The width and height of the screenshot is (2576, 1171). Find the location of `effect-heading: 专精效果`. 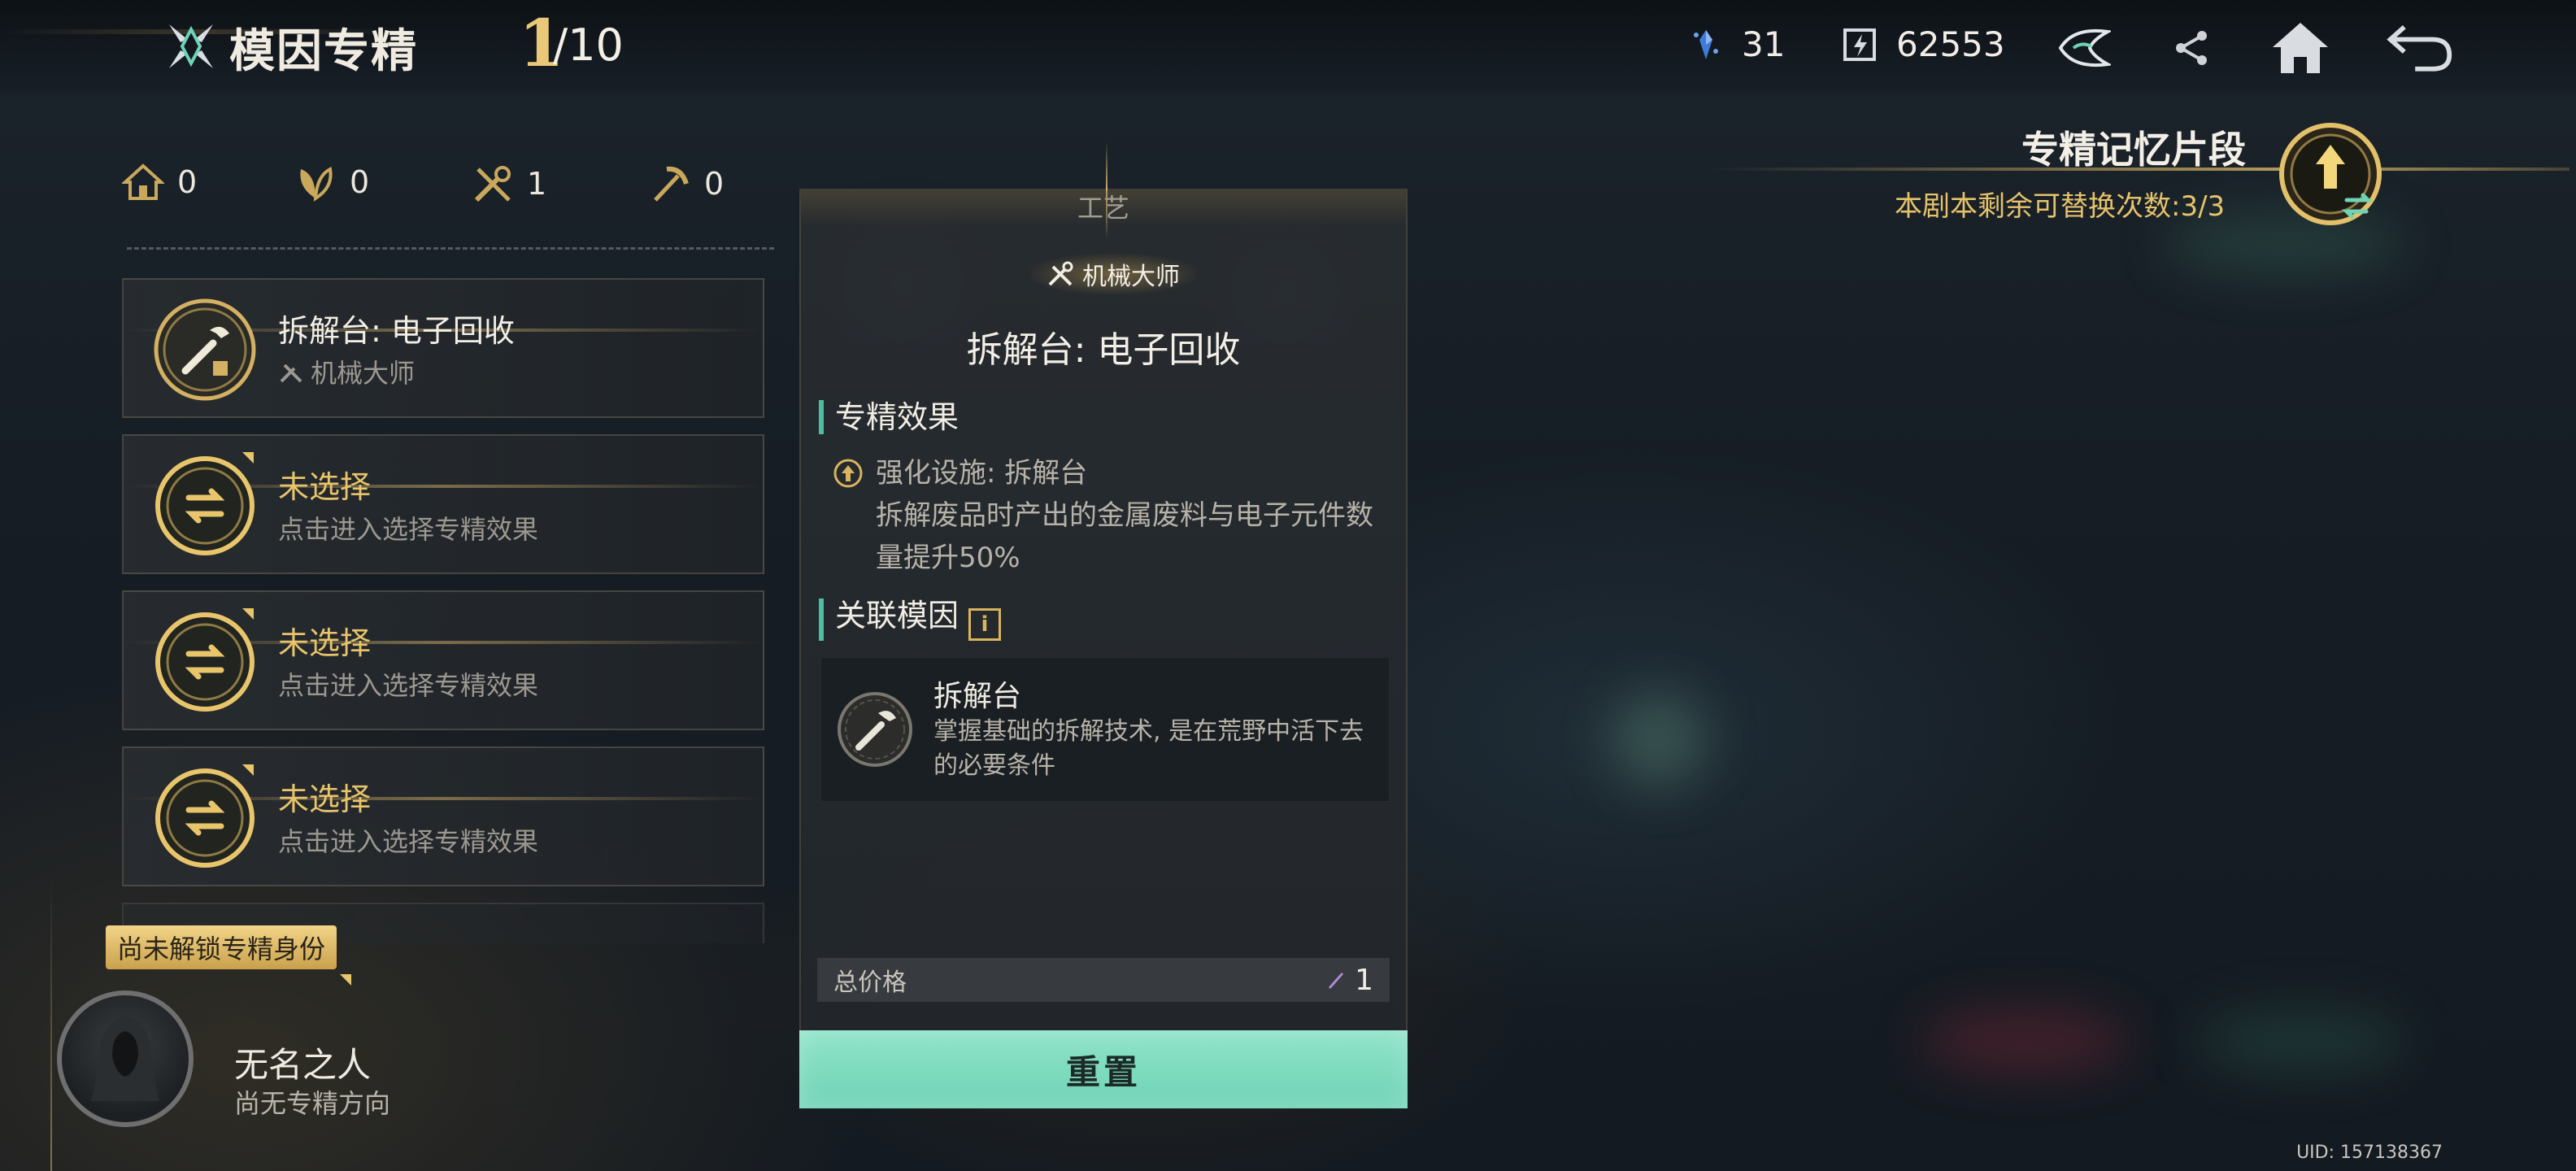

effect-heading: 专精效果 is located at coordinates (889, 417).